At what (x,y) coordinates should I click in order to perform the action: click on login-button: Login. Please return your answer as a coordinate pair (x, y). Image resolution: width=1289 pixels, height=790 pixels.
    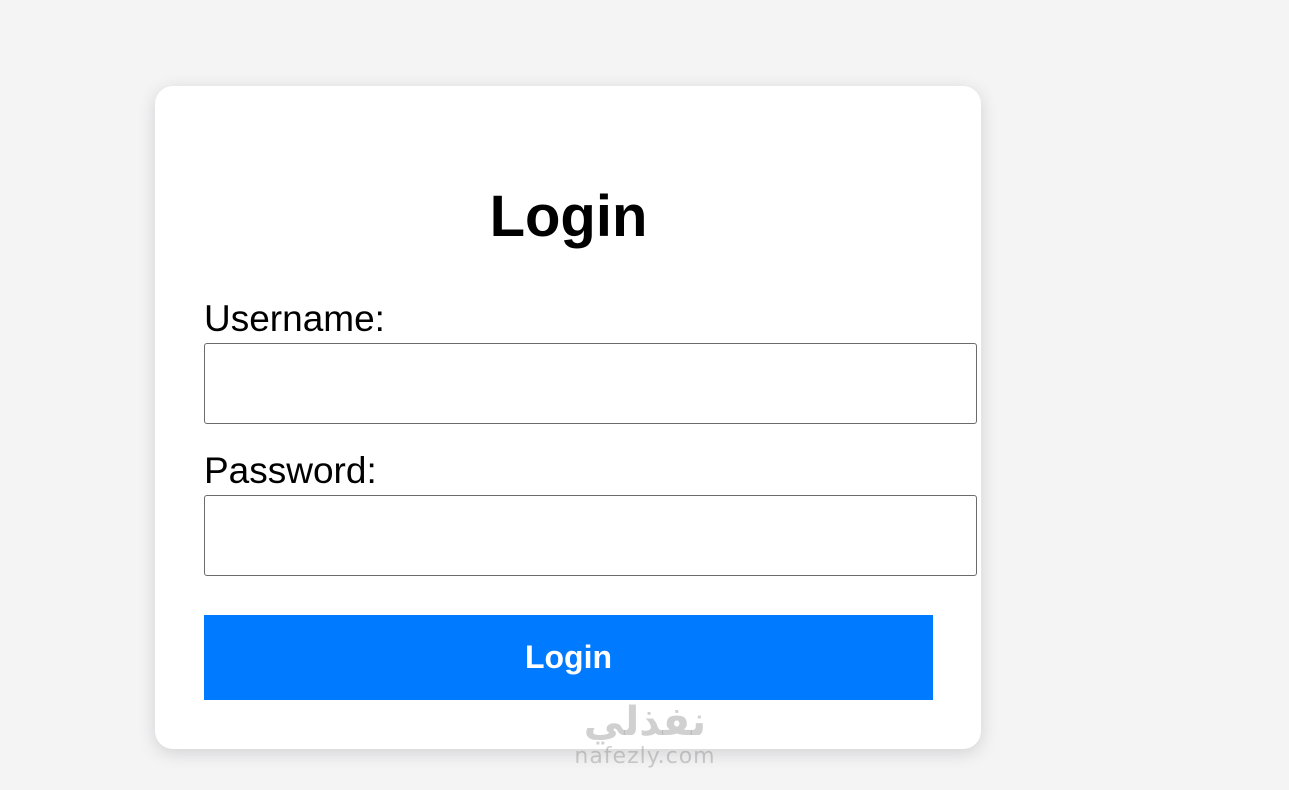
    Looking at the image, I should click on (568, 657).